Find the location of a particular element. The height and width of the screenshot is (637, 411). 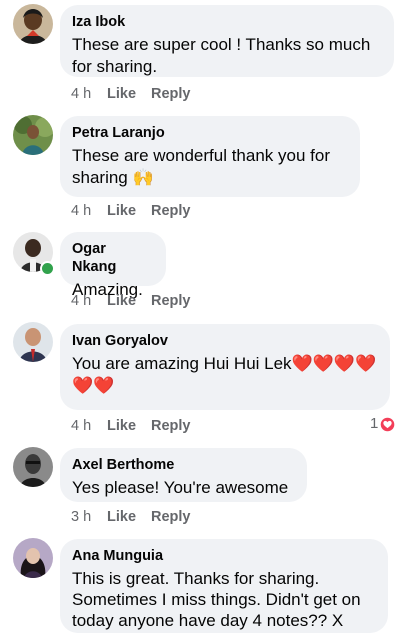

reaction-summary: 1 is located at coordinates (383, 424).